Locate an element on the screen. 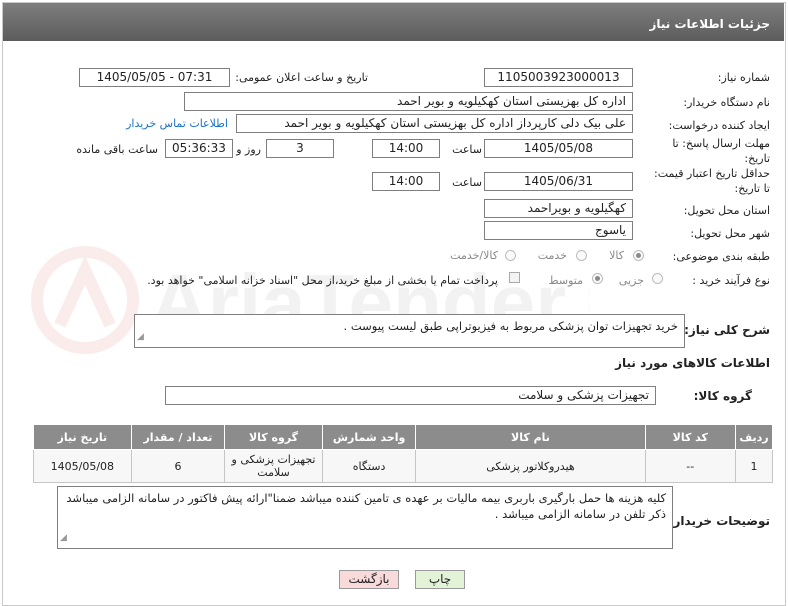 This screenshot has width=788, height=606. deadline-days-label: روز و is located at coordinates (248, 149).